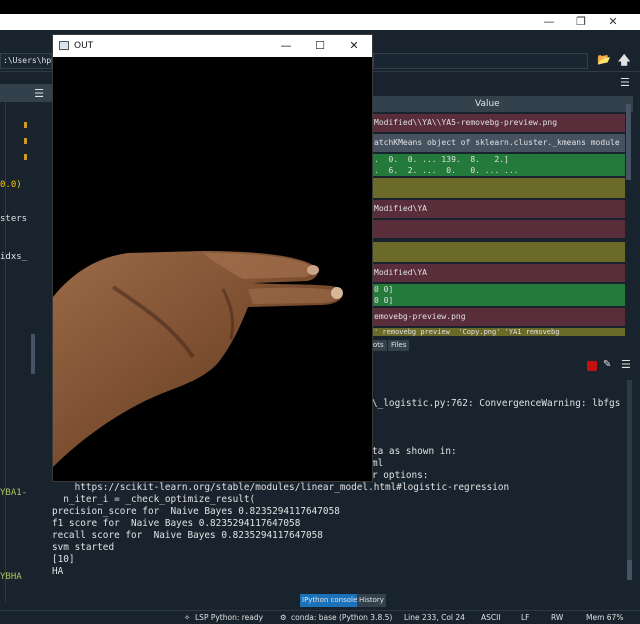 The width and height of the screenshot is (640, 624). I want to click on conda-env-icon: ⚙, so click(283, 617).